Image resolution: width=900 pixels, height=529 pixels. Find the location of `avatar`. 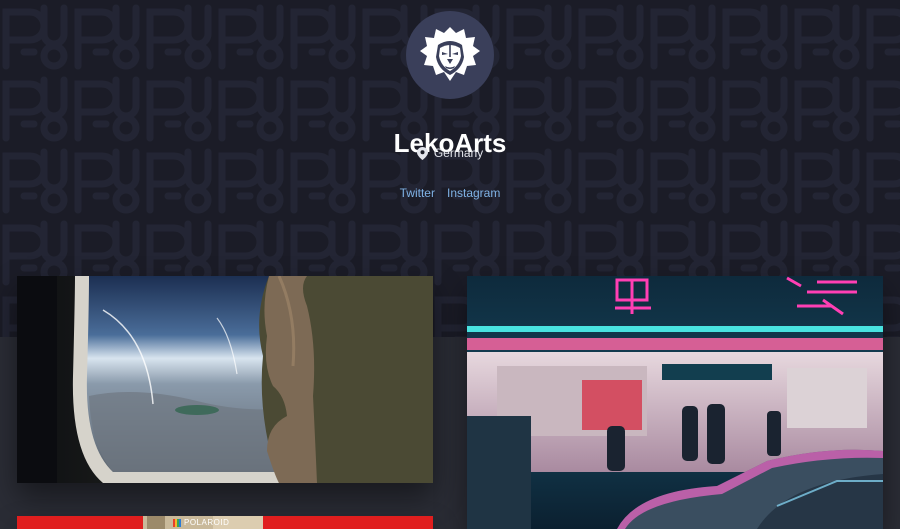

avatar is located at coordinates (450, 55).